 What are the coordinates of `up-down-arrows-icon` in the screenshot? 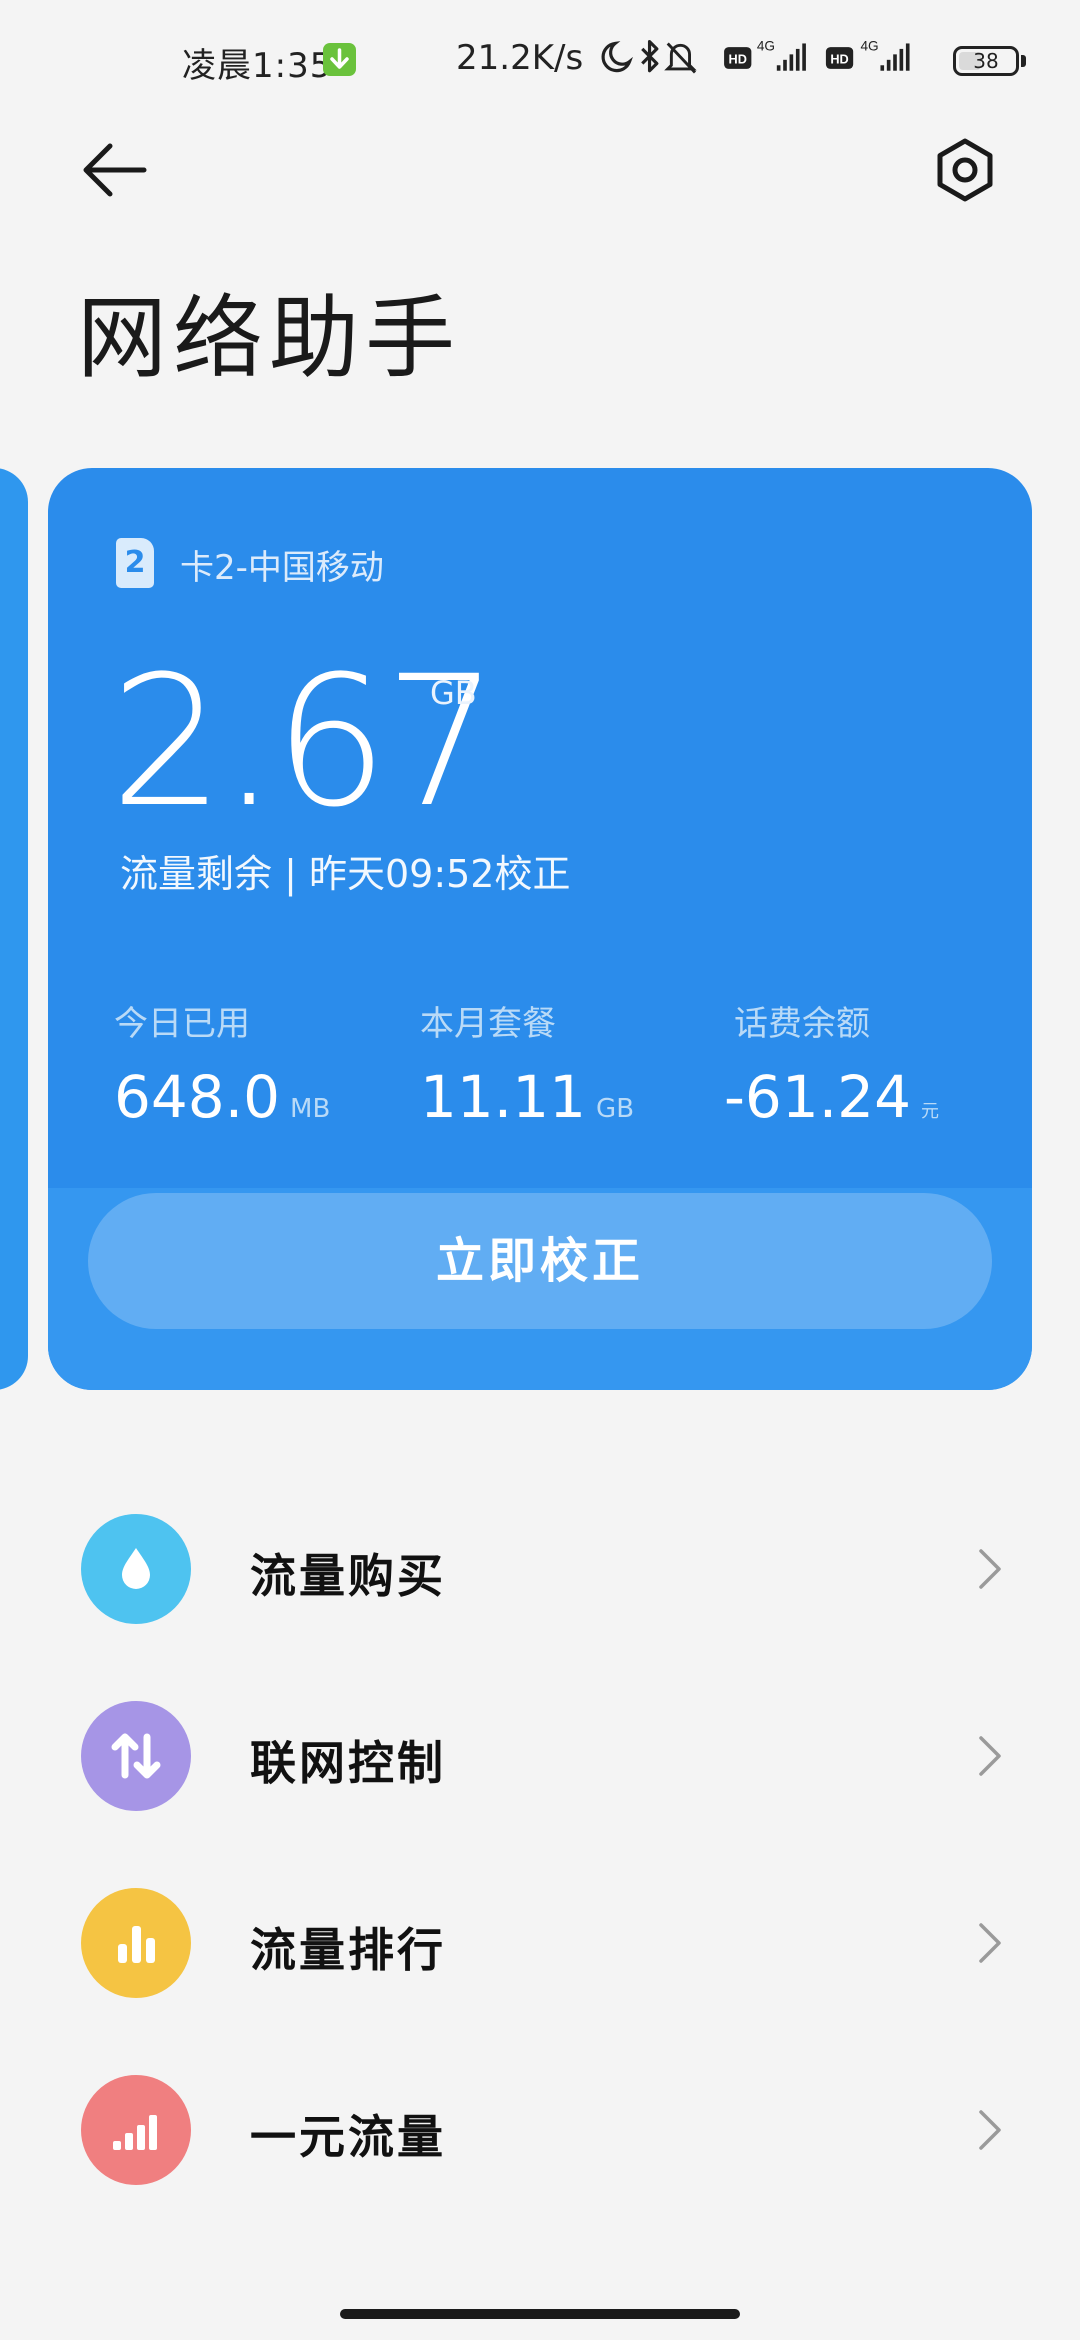 It's located at (136, 1756).